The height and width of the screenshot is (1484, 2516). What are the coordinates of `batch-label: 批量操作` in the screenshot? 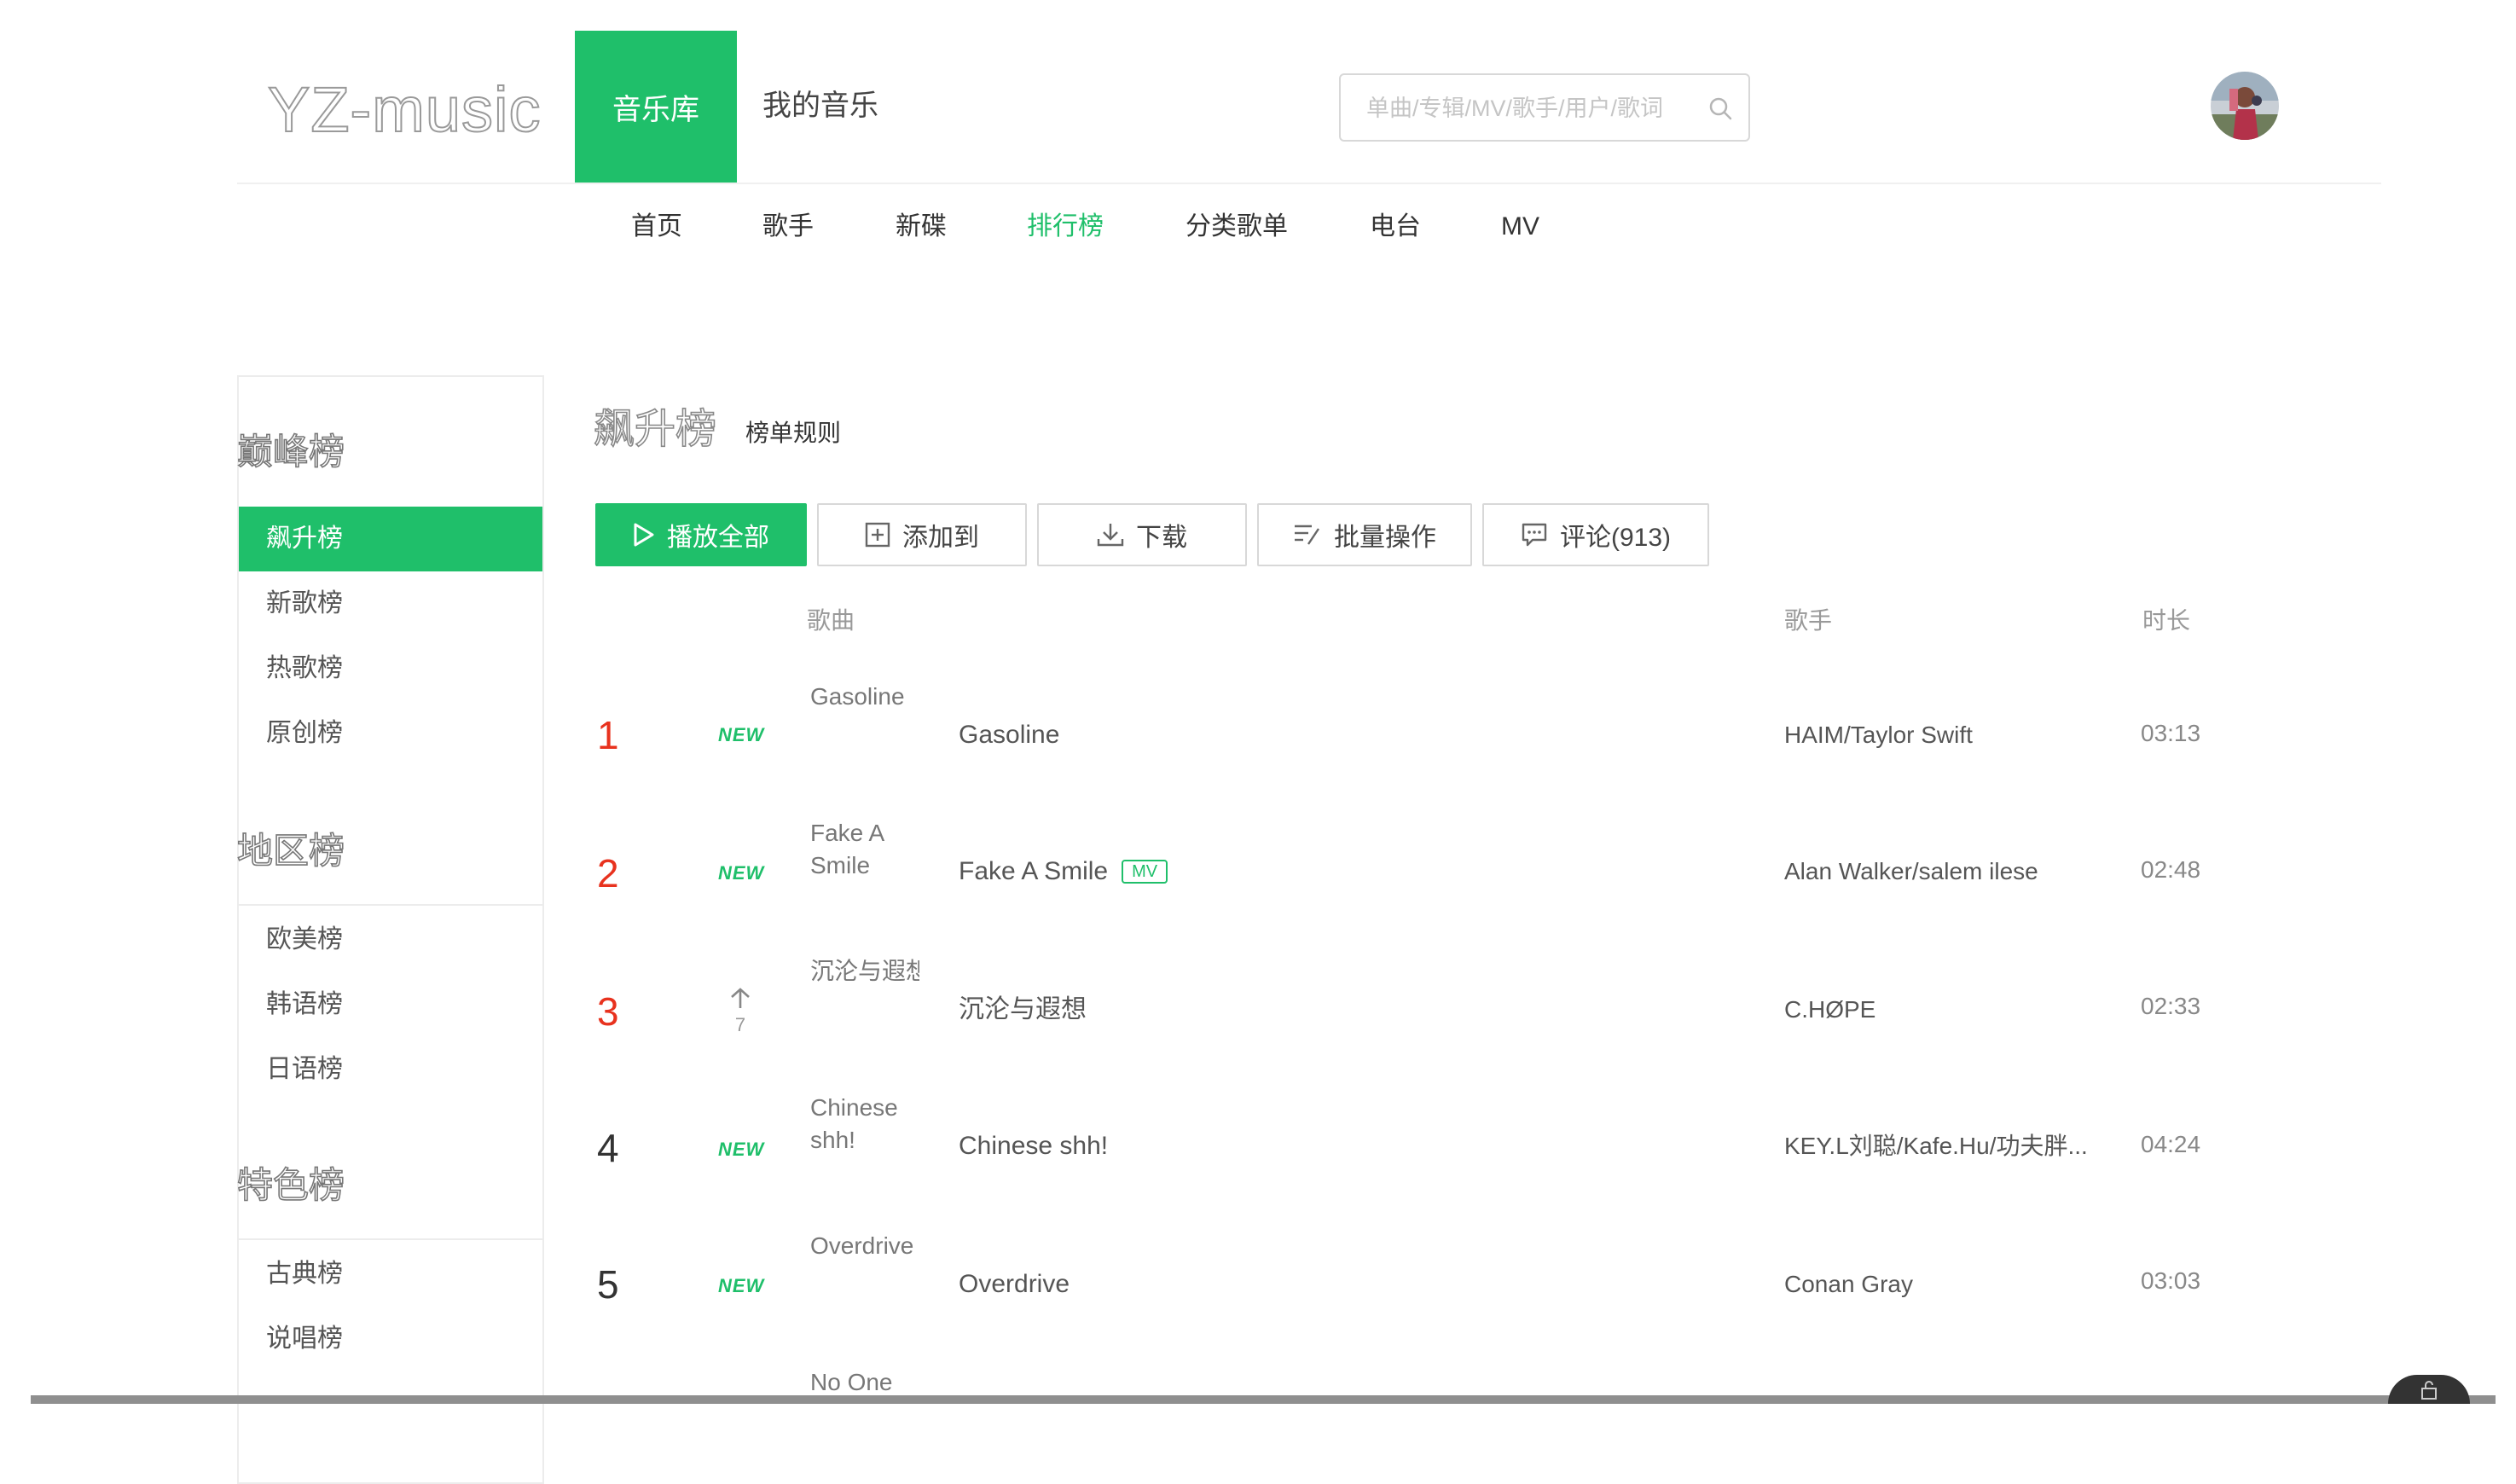 It's located at (1385, 538).